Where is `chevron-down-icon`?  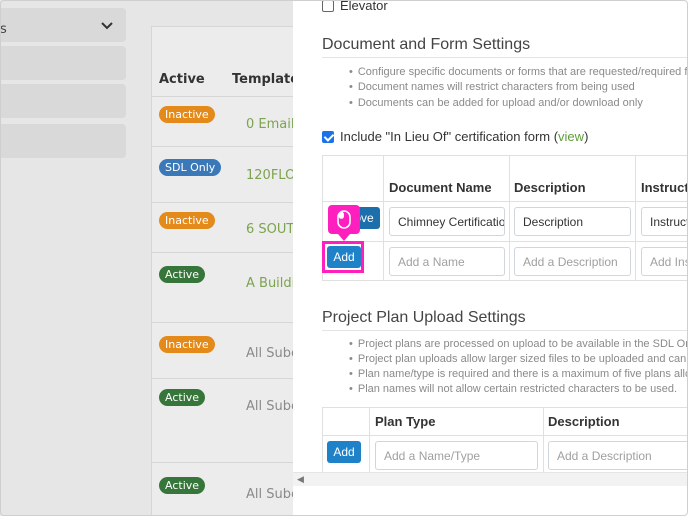 chevron-down-icon is located at coordinates (107, 26).